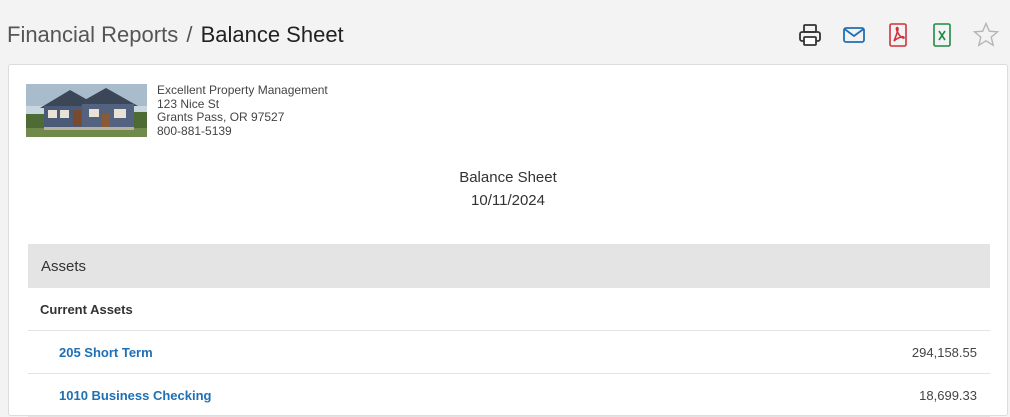  I want to click on excel-export-button, so click(942, 35).